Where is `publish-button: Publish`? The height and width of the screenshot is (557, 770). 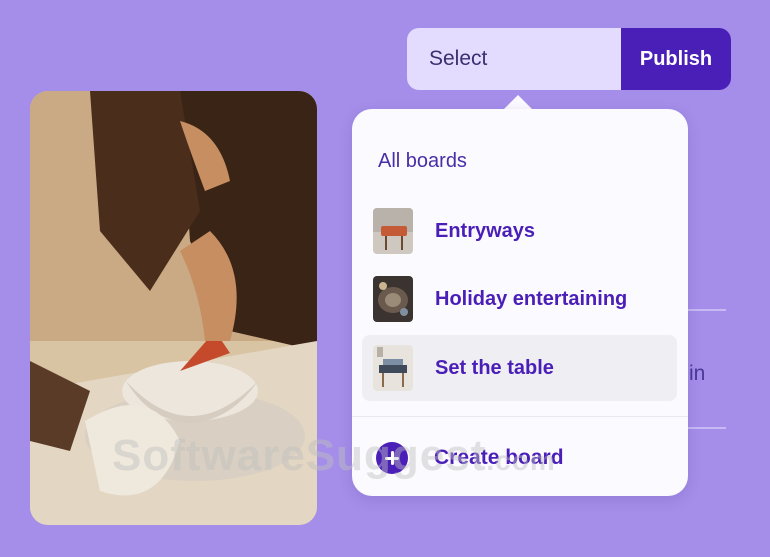
publish-button: Publish is located at coordinates (676, 59).